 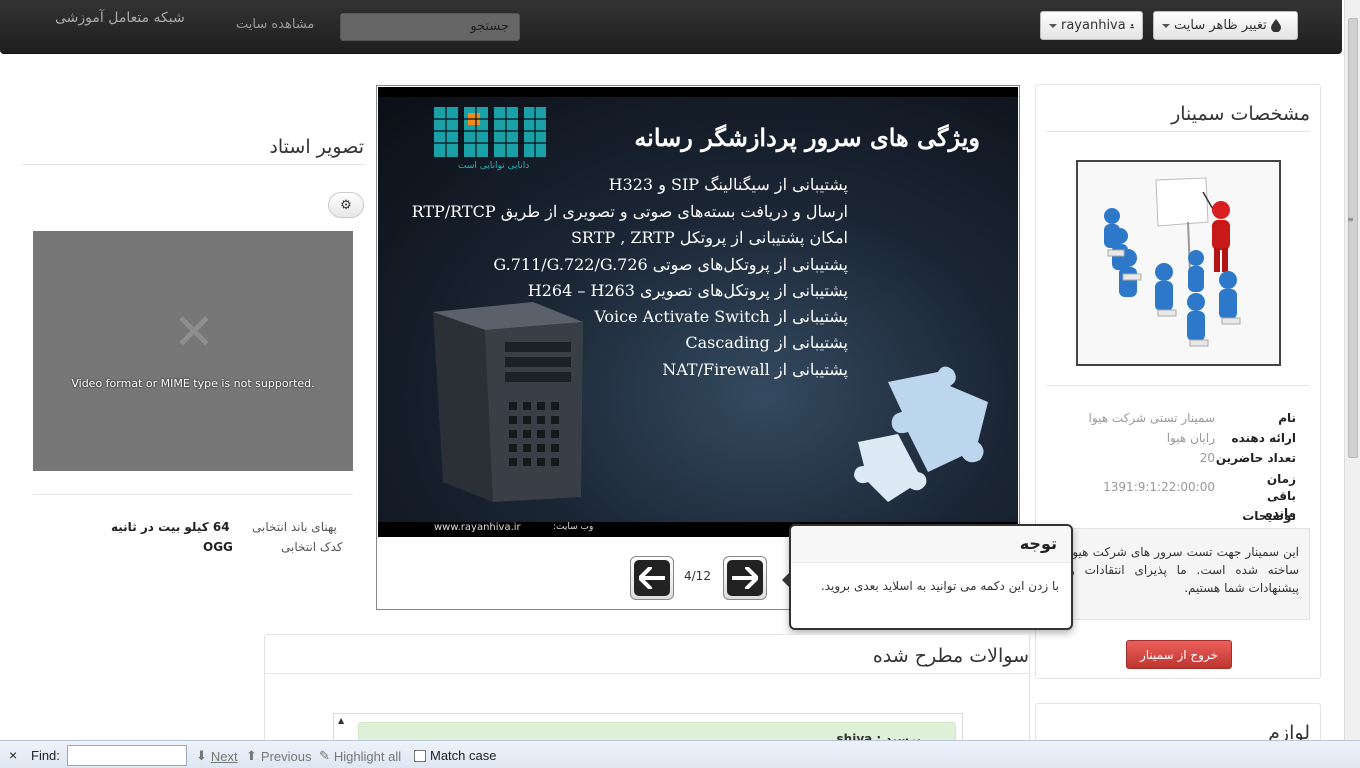 I want to click on arrow-left-icon, so click(x=652, y=578).